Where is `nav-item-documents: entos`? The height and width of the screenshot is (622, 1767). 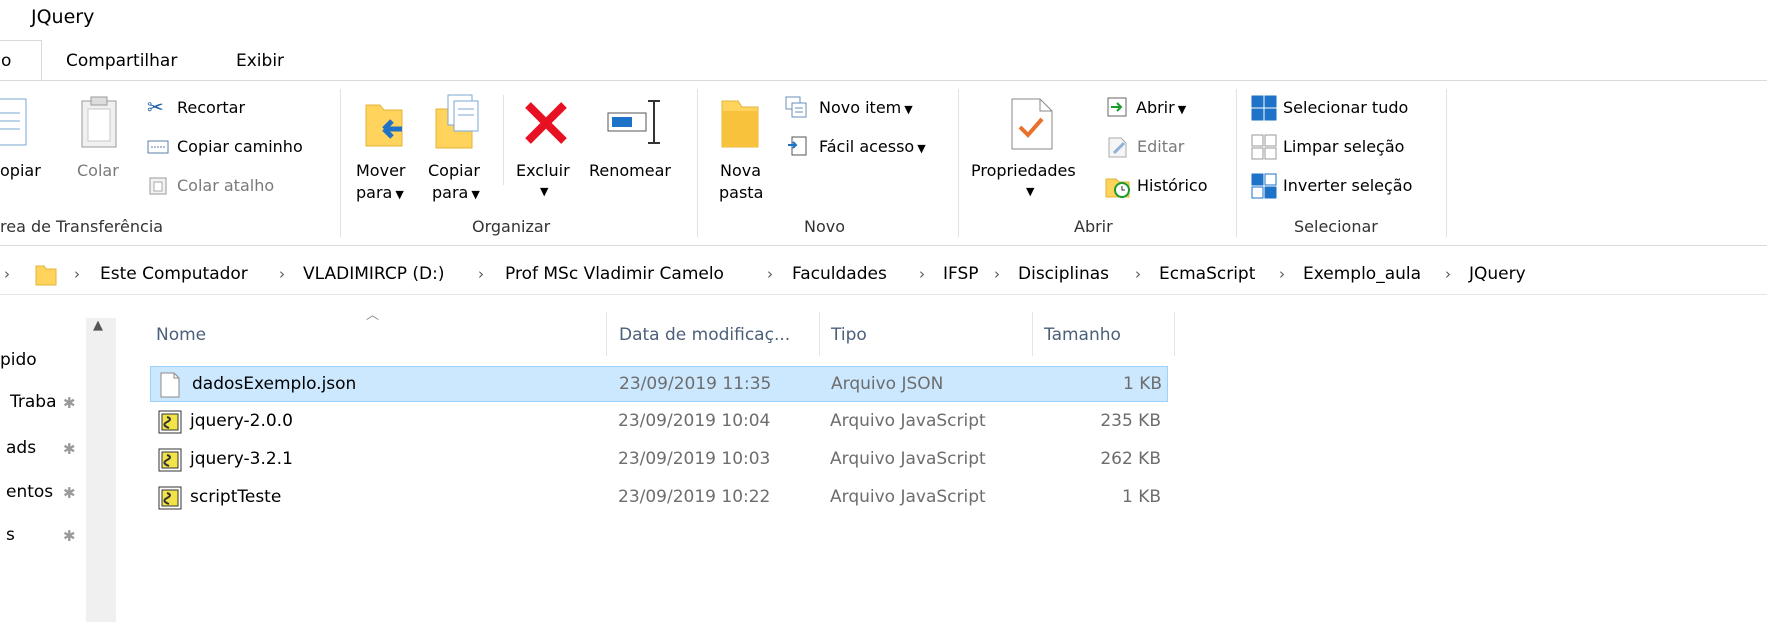 nav-item-documents: entos is located at coordinates (29, 492).